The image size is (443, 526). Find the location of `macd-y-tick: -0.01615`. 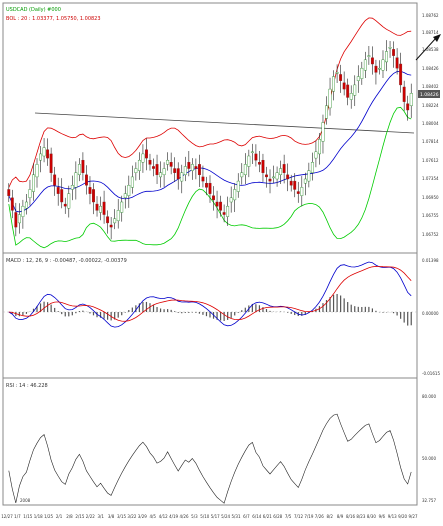

macd-y-tick: -0.01615 is located at coordinates (431, 373).